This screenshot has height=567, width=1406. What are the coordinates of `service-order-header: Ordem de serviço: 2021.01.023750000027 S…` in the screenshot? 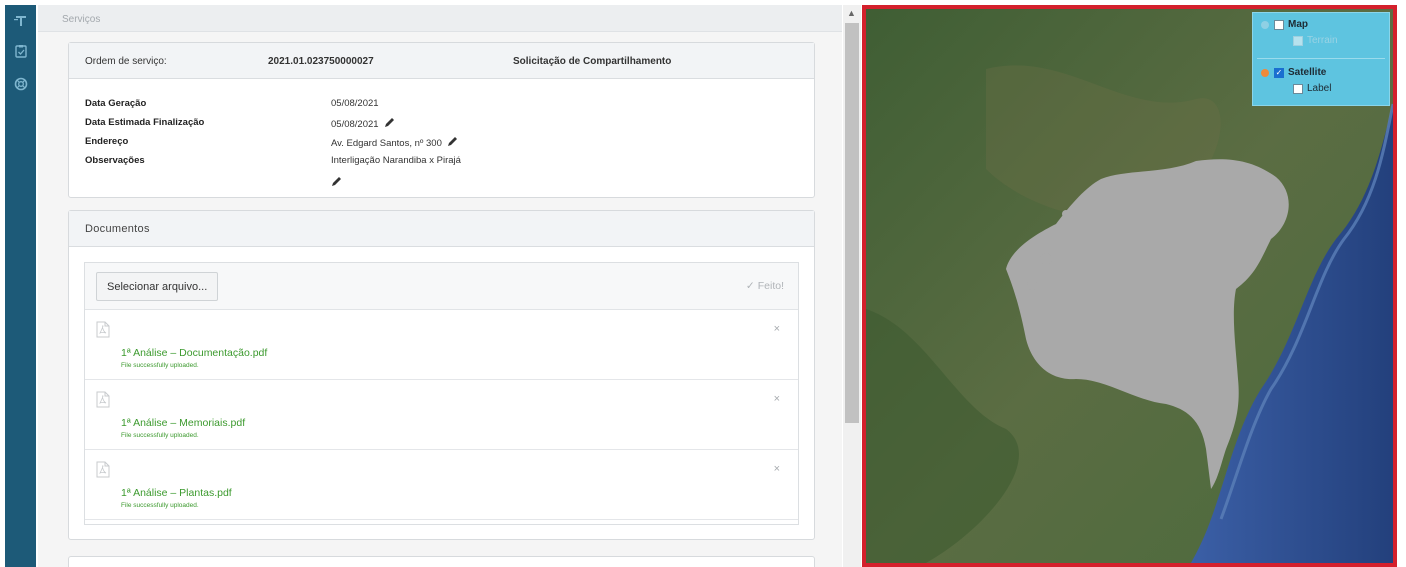 It's located at (441, 61).